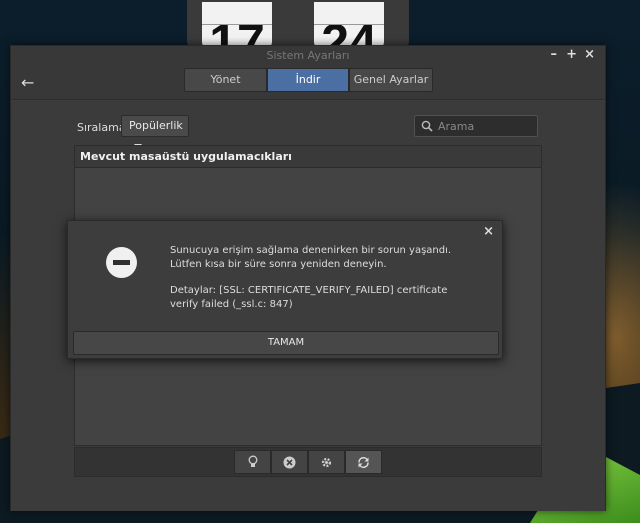 This screenshot has height=523, width=640. I want to click on tab-bar: Yönet İndir Genel Ayarlar, so click(308, 80).